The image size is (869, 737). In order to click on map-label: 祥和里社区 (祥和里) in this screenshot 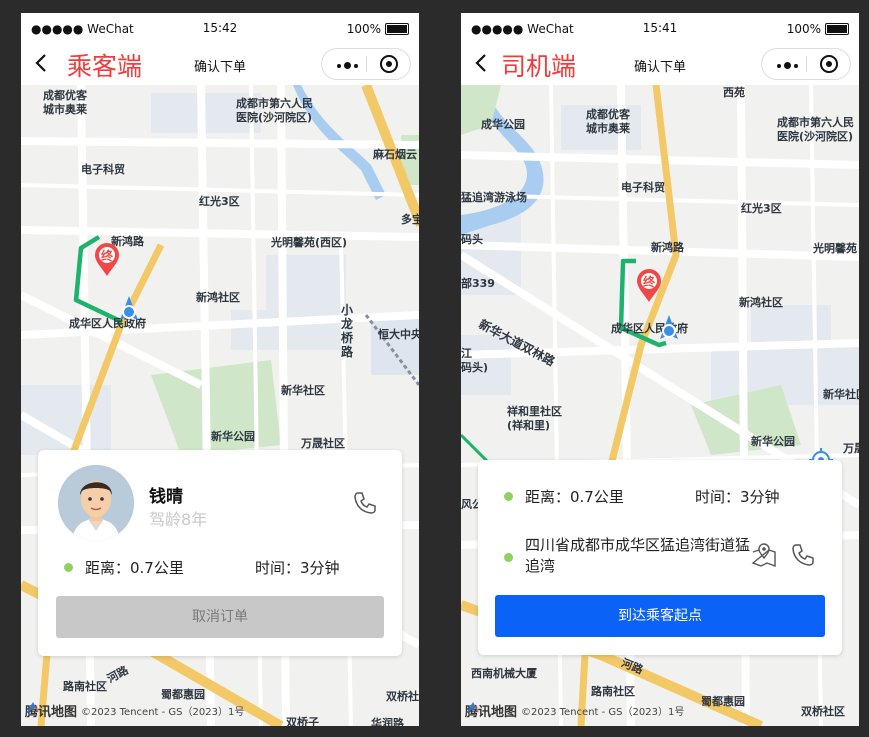, I will do `click(534, 418)`.